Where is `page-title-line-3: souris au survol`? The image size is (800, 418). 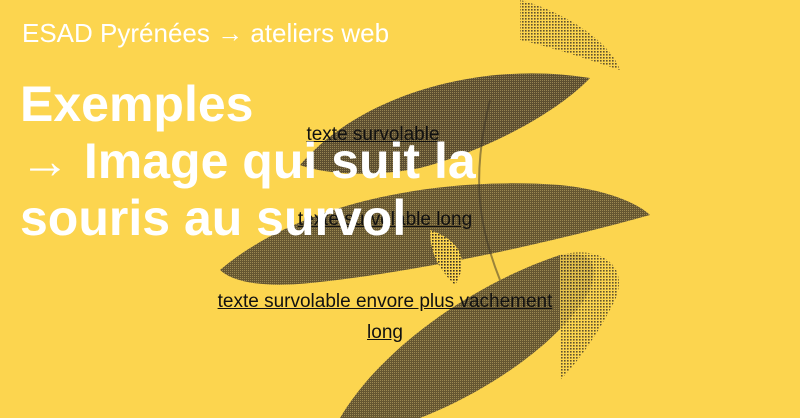
page-title-line-3: souris au survol is located at coordinates (213, 218).